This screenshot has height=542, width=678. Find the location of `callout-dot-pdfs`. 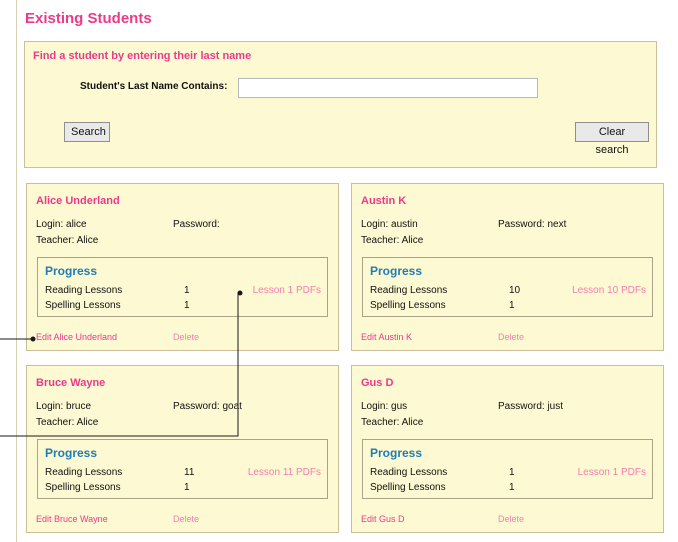

callout-dot-pdfs is located at coordinates (240, 293).